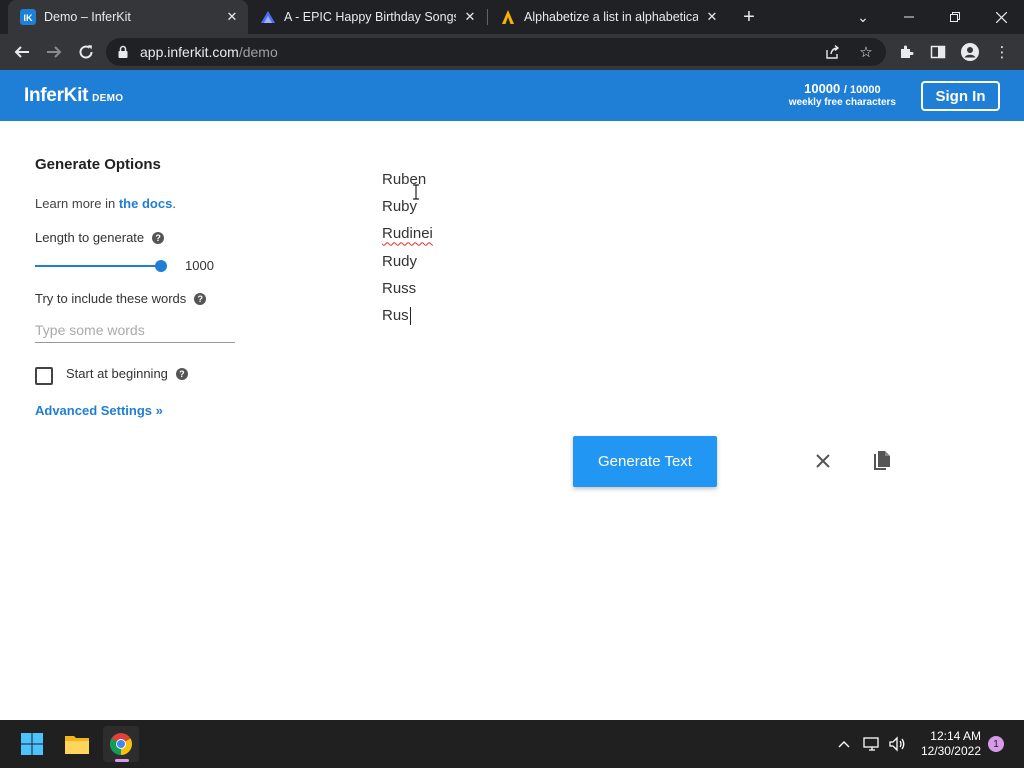  I want to click on ibeam-cursor-icon, so click(416, 192).